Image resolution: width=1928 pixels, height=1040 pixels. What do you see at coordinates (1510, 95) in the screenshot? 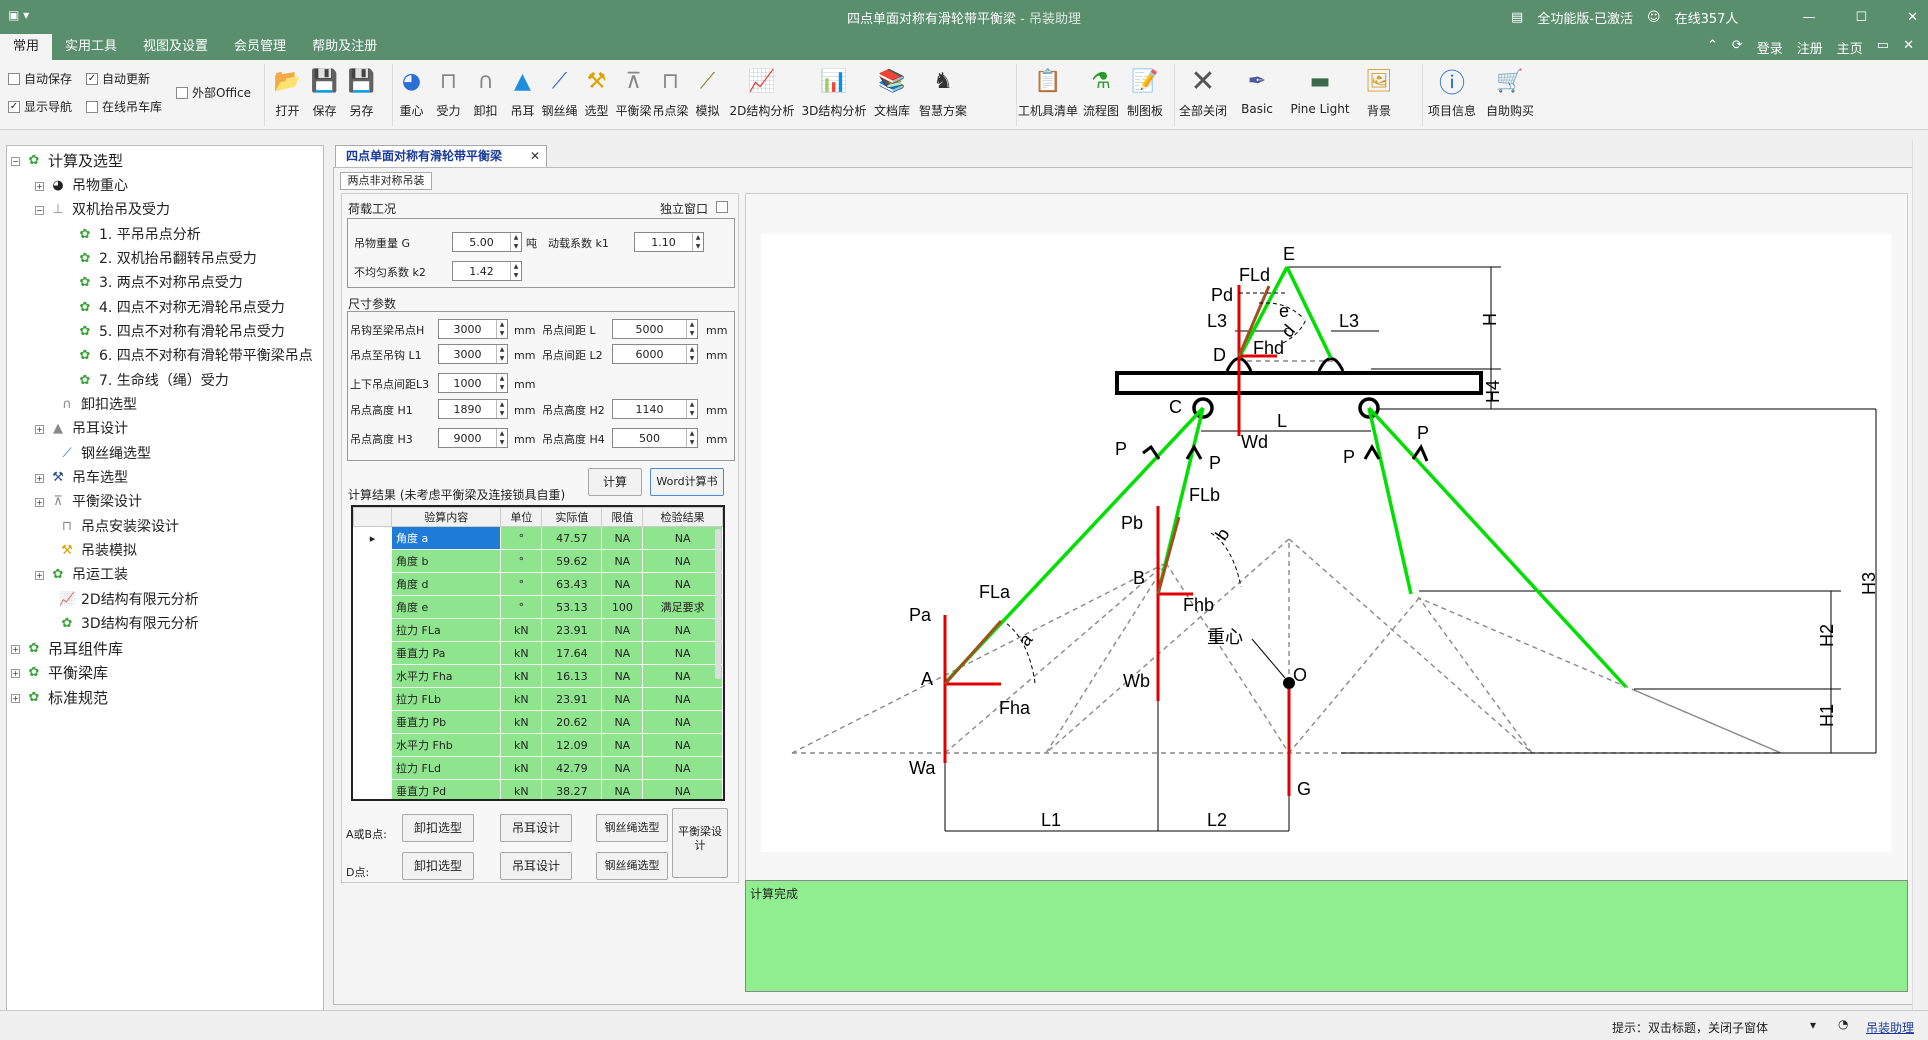
I see `self-purchase-button: 🛒 自助购买` at bounding box center [1510, 95].